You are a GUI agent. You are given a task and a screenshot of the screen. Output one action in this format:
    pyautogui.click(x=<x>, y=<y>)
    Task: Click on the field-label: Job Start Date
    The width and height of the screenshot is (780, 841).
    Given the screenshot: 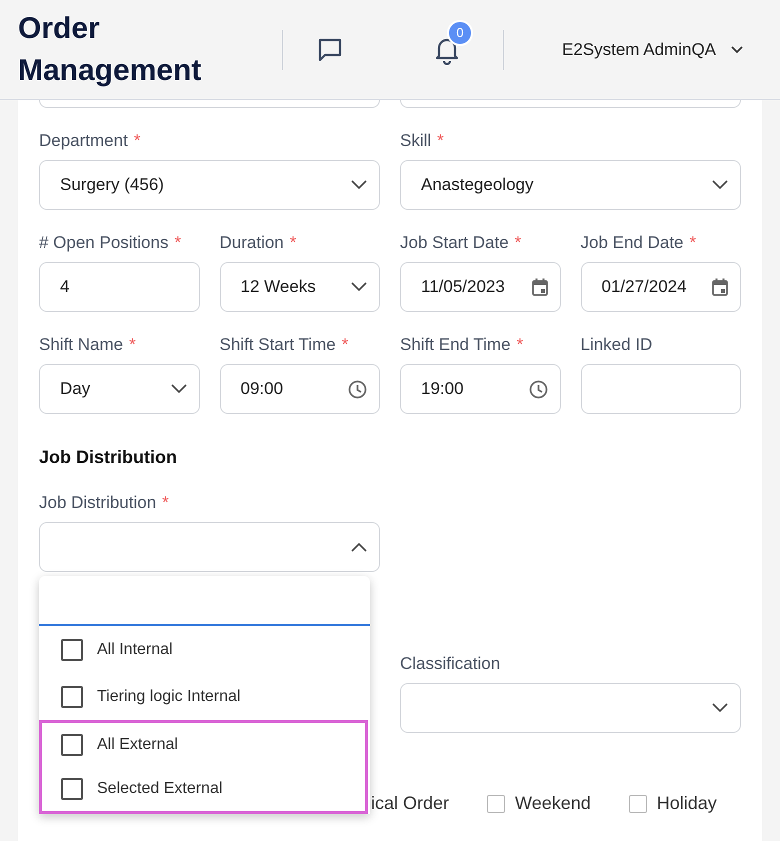 What is the action you would take?
    pyautogui.click(x=454, y=243)
    